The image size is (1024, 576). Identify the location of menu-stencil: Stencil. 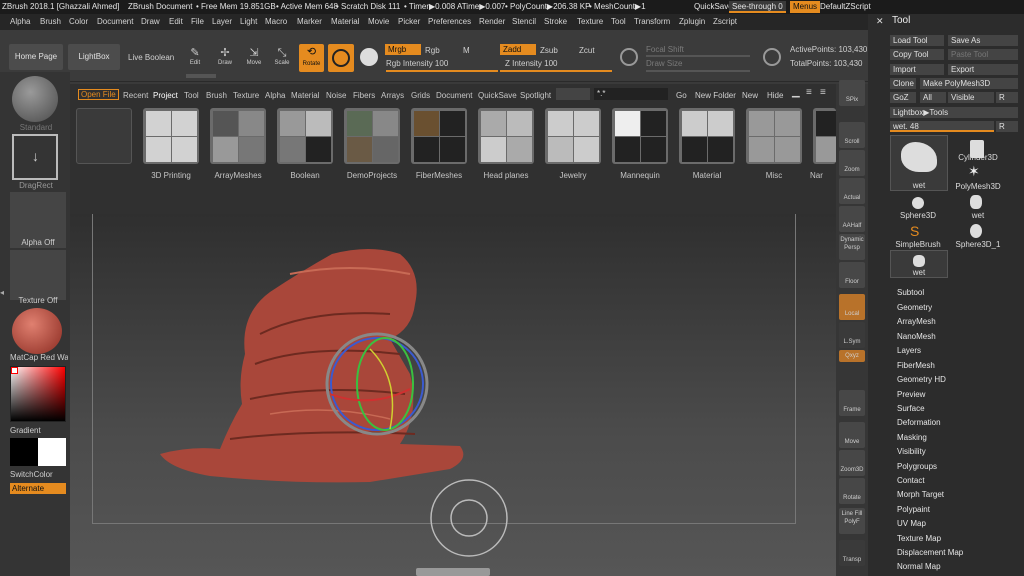
(524, 22).